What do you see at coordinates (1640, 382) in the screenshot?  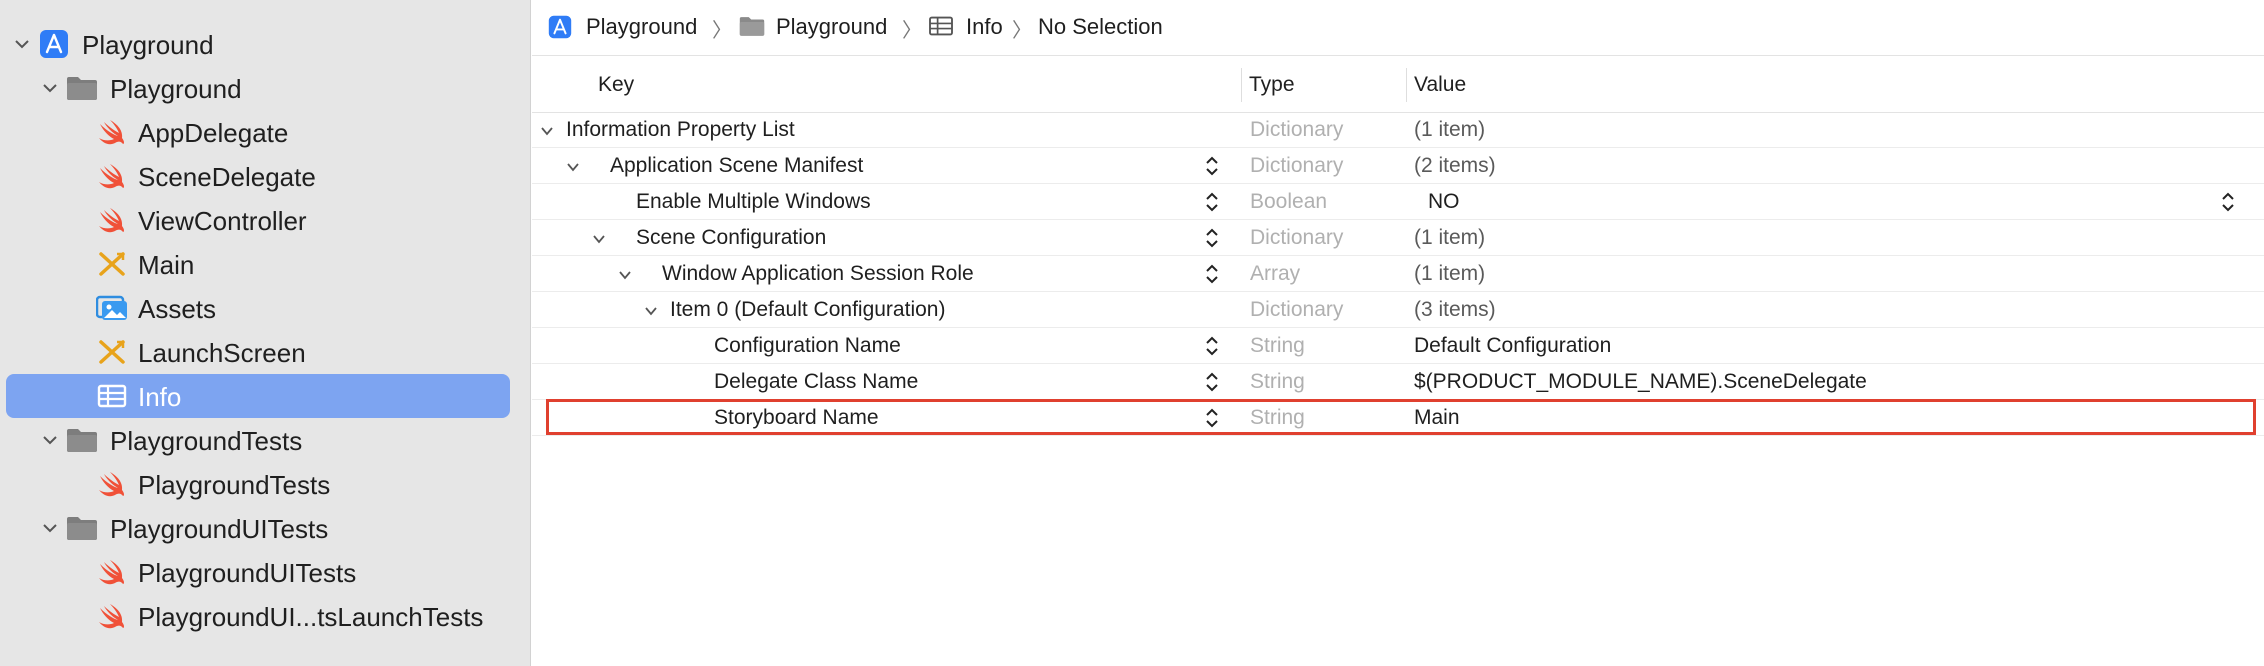 I see `plist-value: $(PRODUCT_MODULE_NAME).SceneDelegate` at bounding box center [1640, 382].